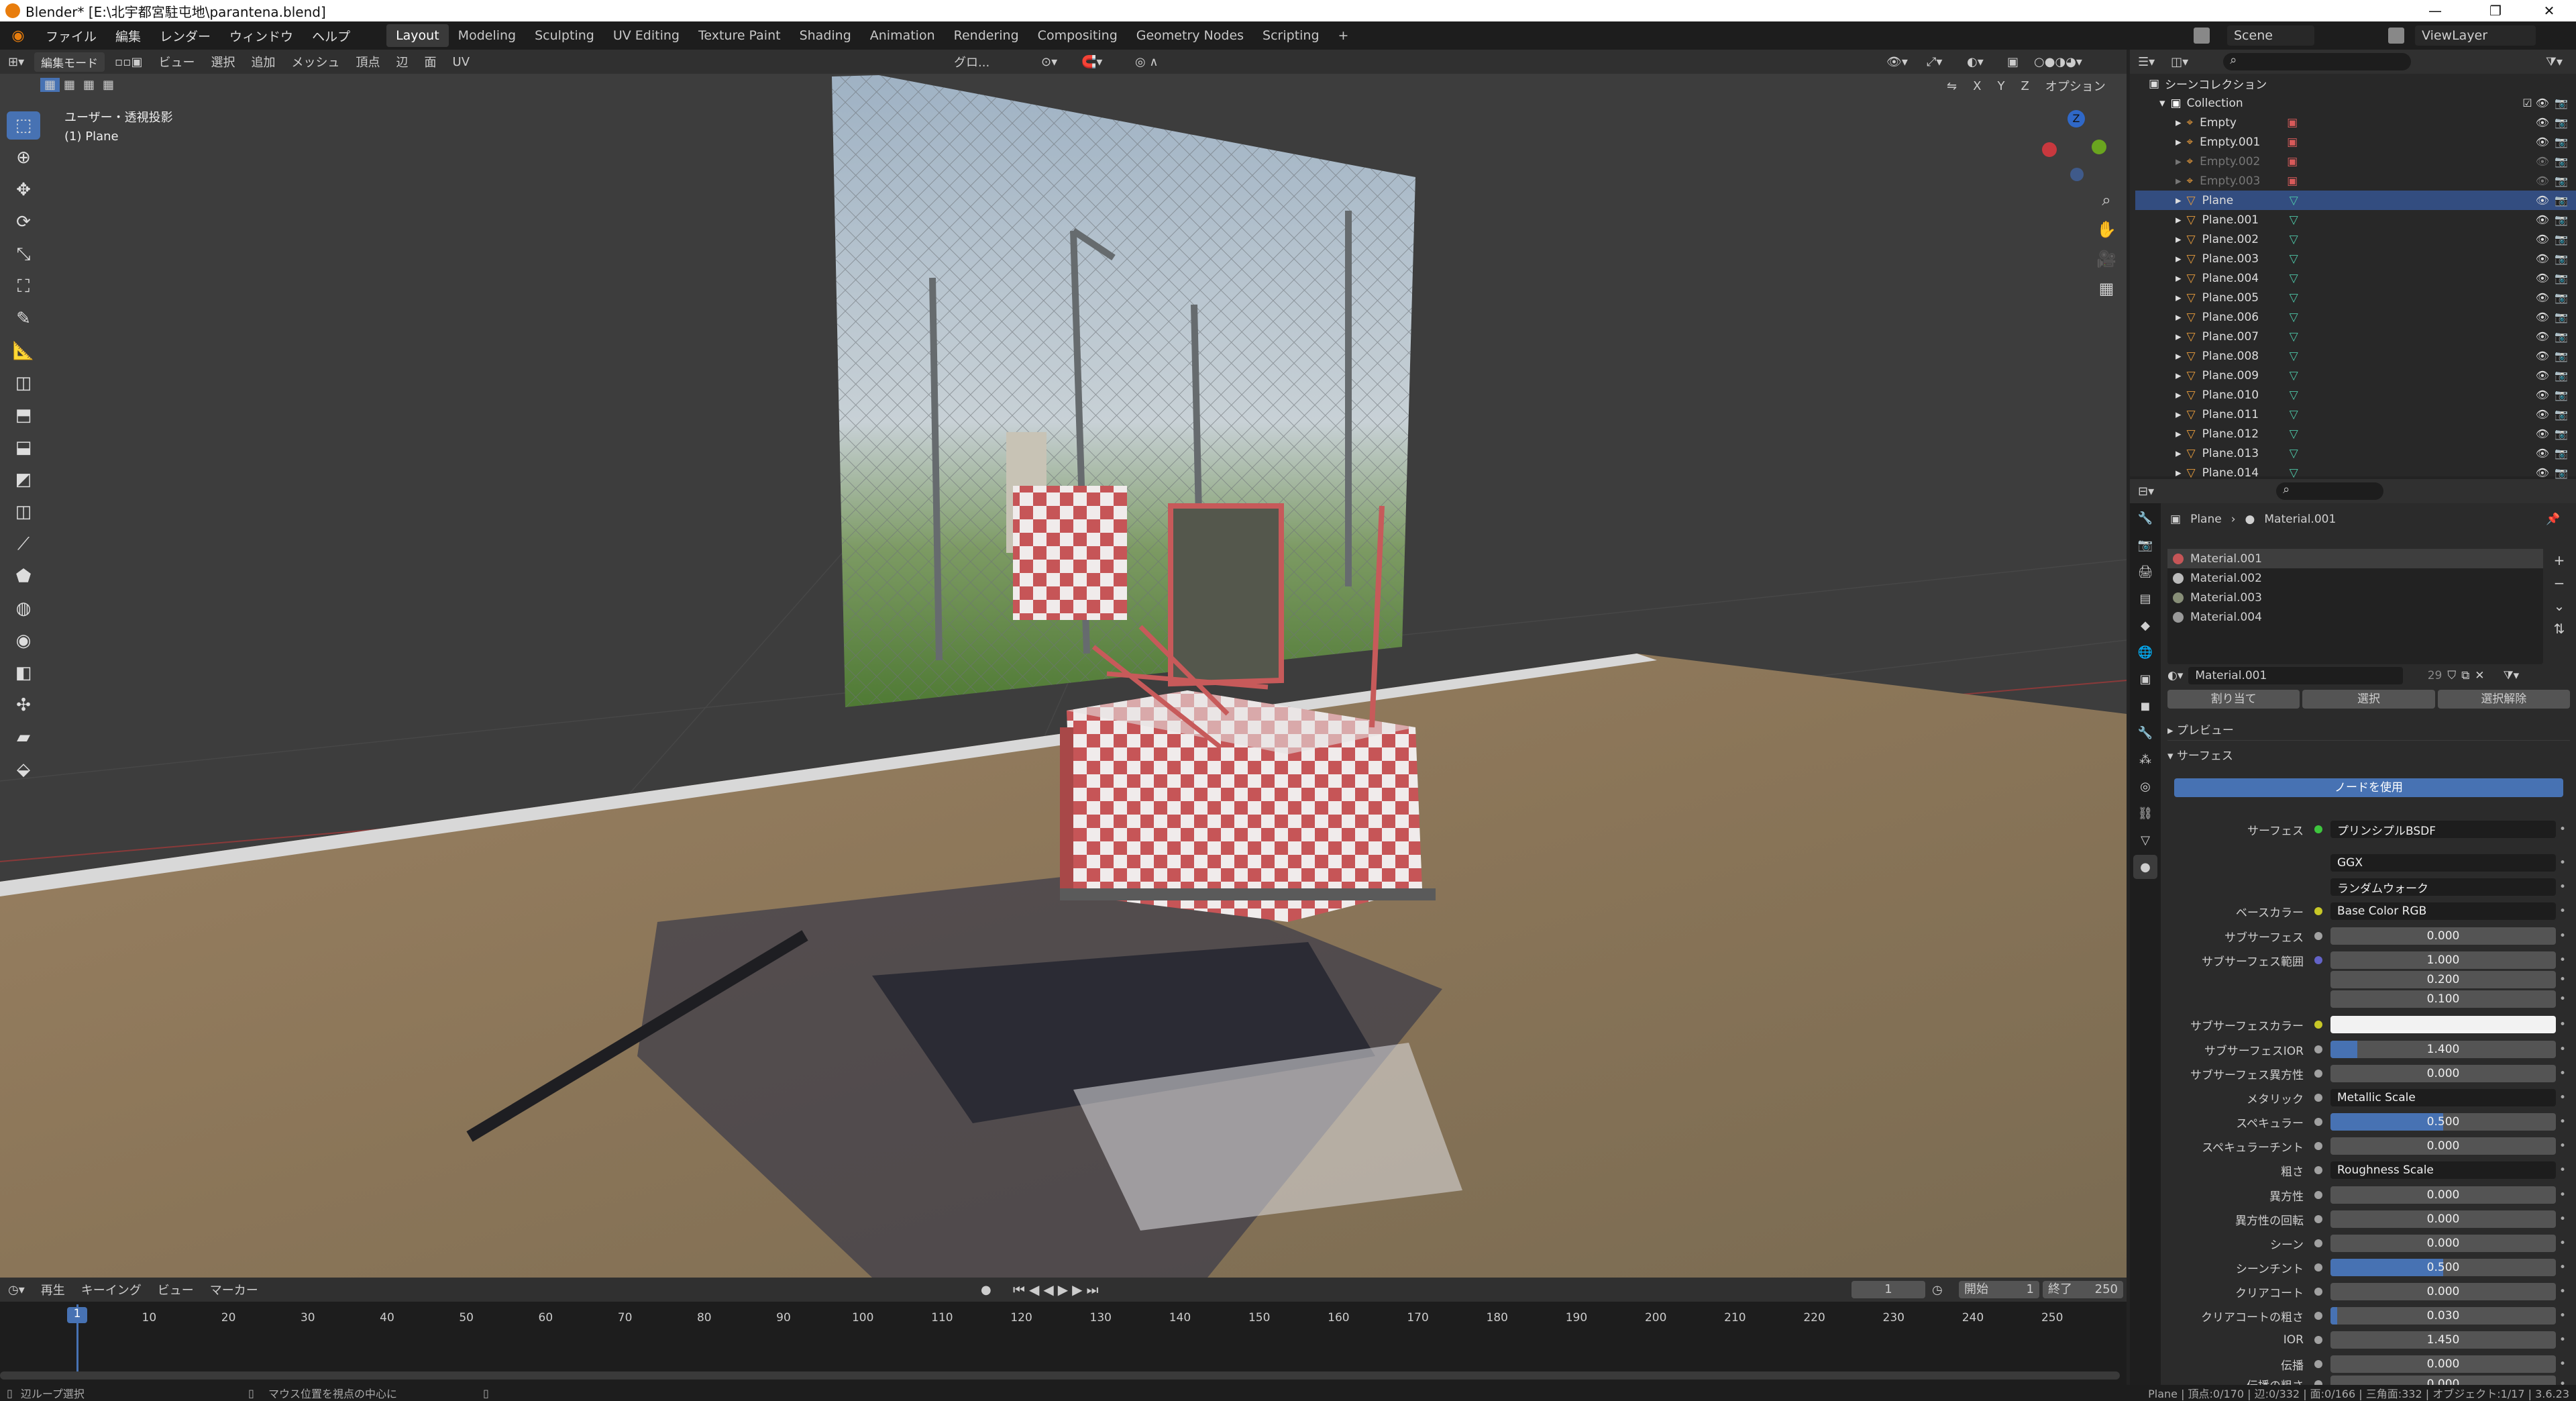 This screenshot has height=1401, width=2576. What do you see at coordinates (2355, 181) in the screenshot?
I see `outliner-item: ▸ ⌖ Empty.003 ▣ 👁 📷` at bounding box center [2355, 181].